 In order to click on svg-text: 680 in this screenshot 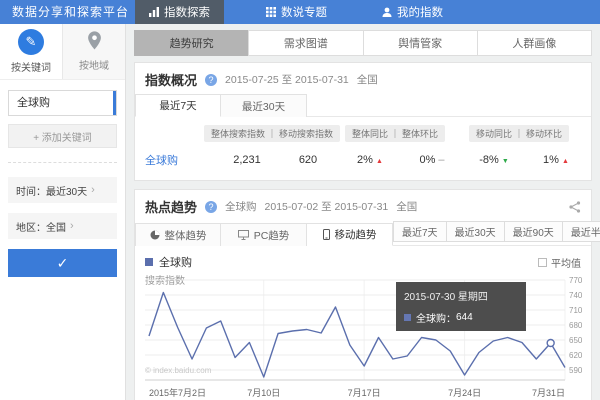, I will do `click(576, 325)`.